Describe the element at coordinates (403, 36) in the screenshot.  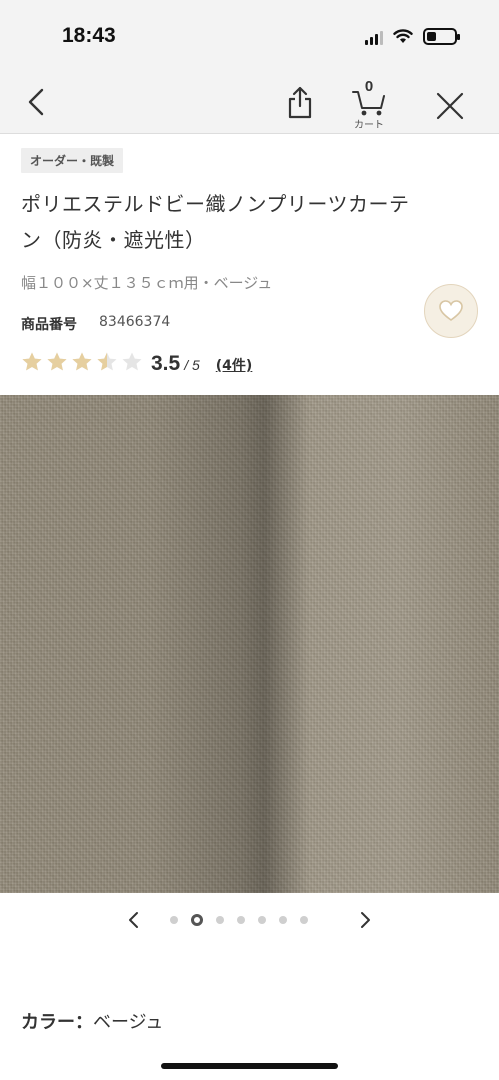
I see `wifi-icon` at that location.